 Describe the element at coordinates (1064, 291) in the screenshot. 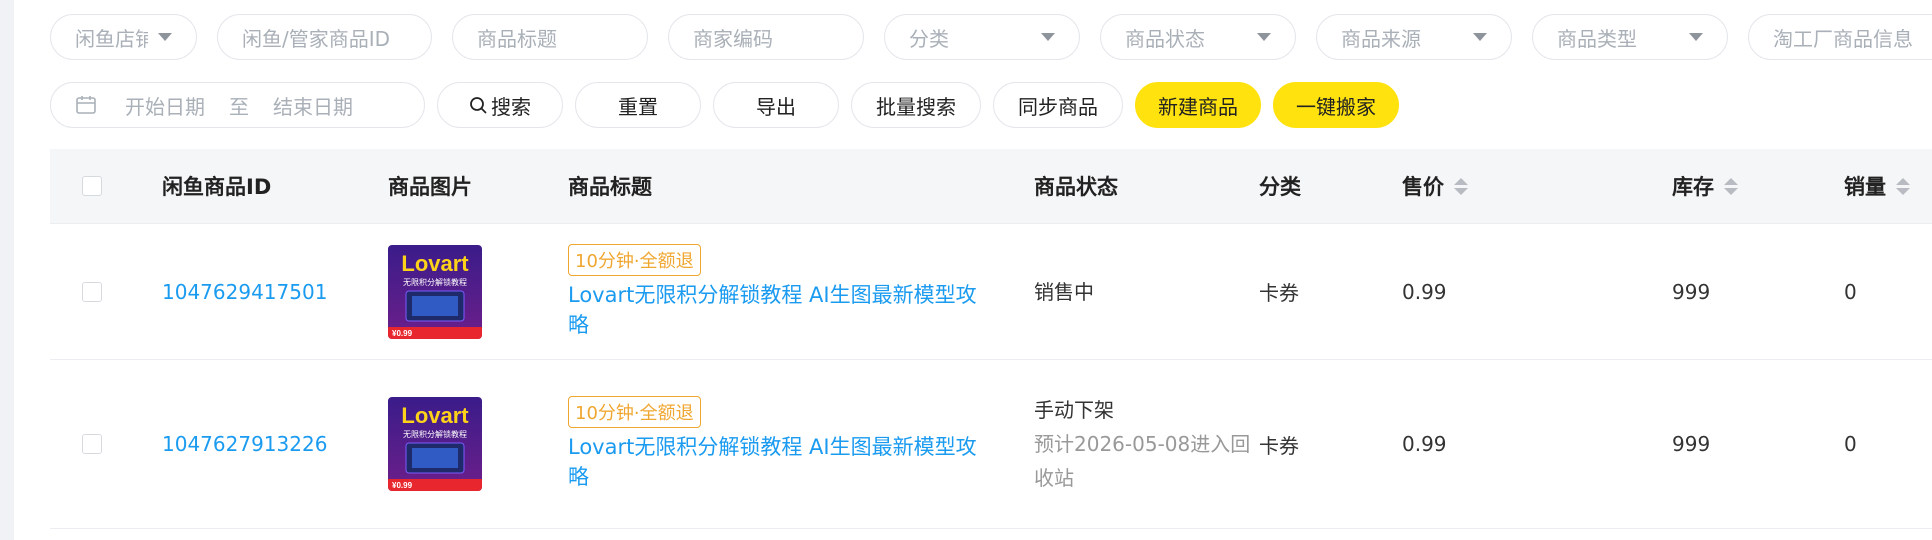

I see `status-text: 销售中` at that location.